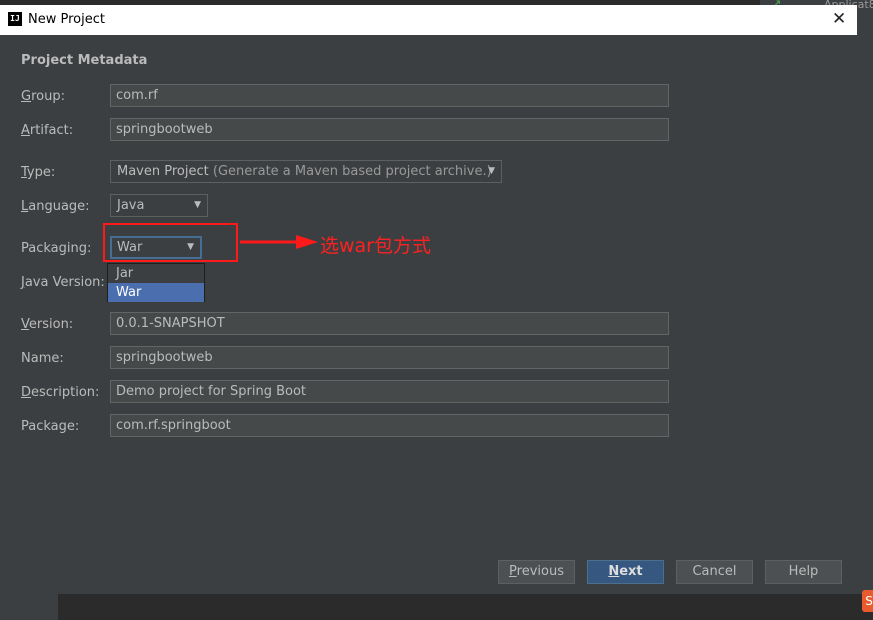 This screenshot has width=873, height=620. Describe the element at coordinates (536, 572) in the screenshot. I see `previous-button: Previous` at that location.